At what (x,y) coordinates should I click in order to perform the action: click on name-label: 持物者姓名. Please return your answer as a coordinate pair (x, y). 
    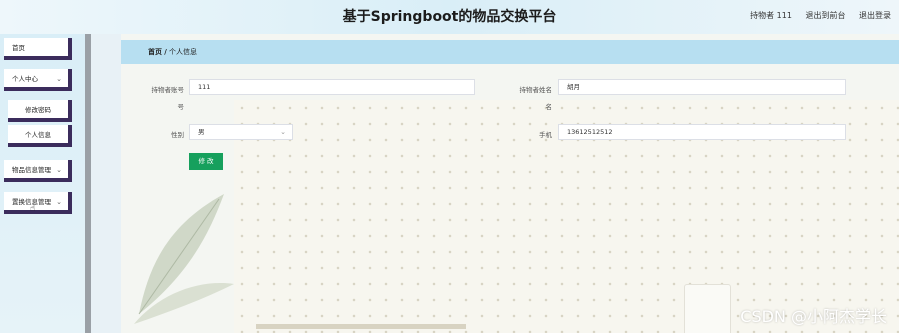
    Looking at the image, I should click on (536, 90).